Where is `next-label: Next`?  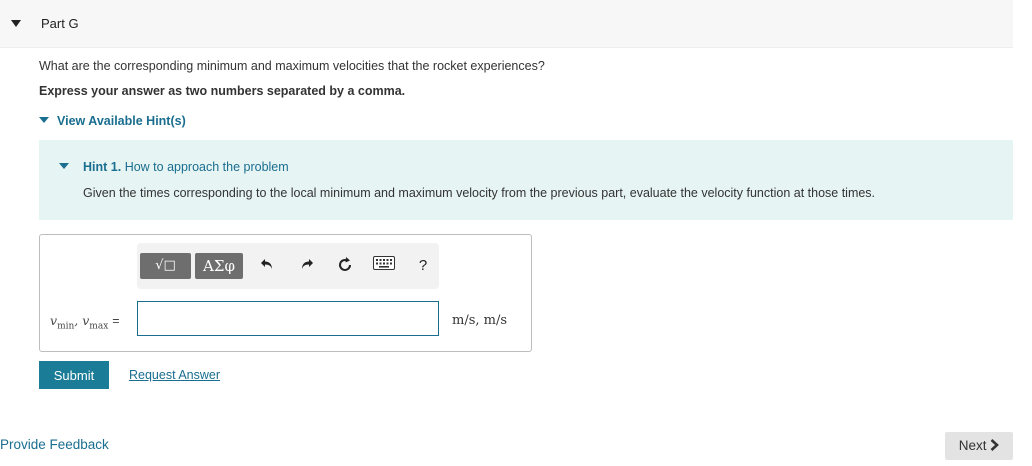
next-label: Next is located at coordinates (972, 445).